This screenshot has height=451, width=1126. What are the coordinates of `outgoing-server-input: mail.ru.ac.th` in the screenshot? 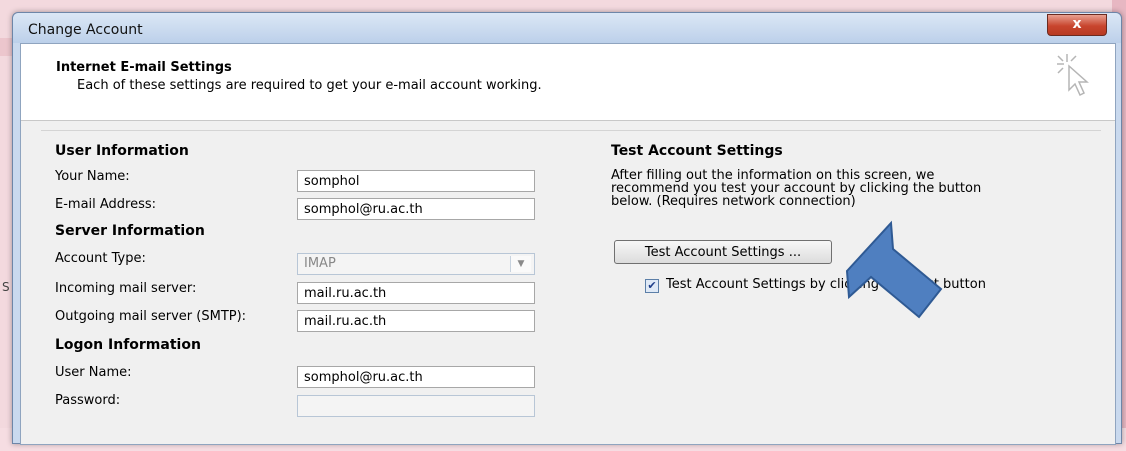 It's located at (416, 321).